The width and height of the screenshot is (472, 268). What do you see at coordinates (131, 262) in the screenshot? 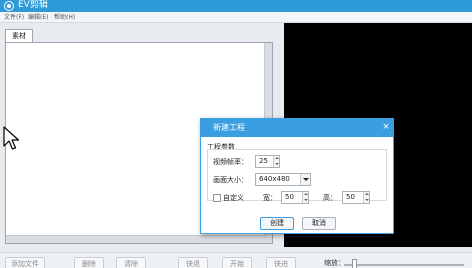
I see `clear-button: 清除` at bounding box center [131, 262].